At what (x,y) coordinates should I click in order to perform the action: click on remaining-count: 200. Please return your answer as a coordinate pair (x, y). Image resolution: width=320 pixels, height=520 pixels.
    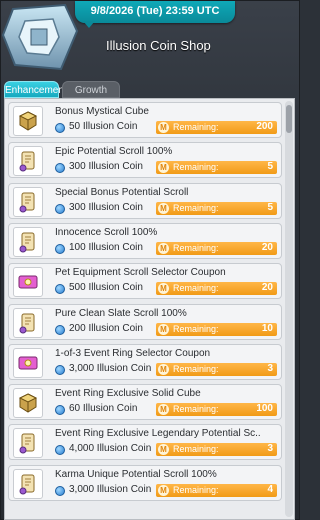
    Looking at the image, I should click on (264, 126).